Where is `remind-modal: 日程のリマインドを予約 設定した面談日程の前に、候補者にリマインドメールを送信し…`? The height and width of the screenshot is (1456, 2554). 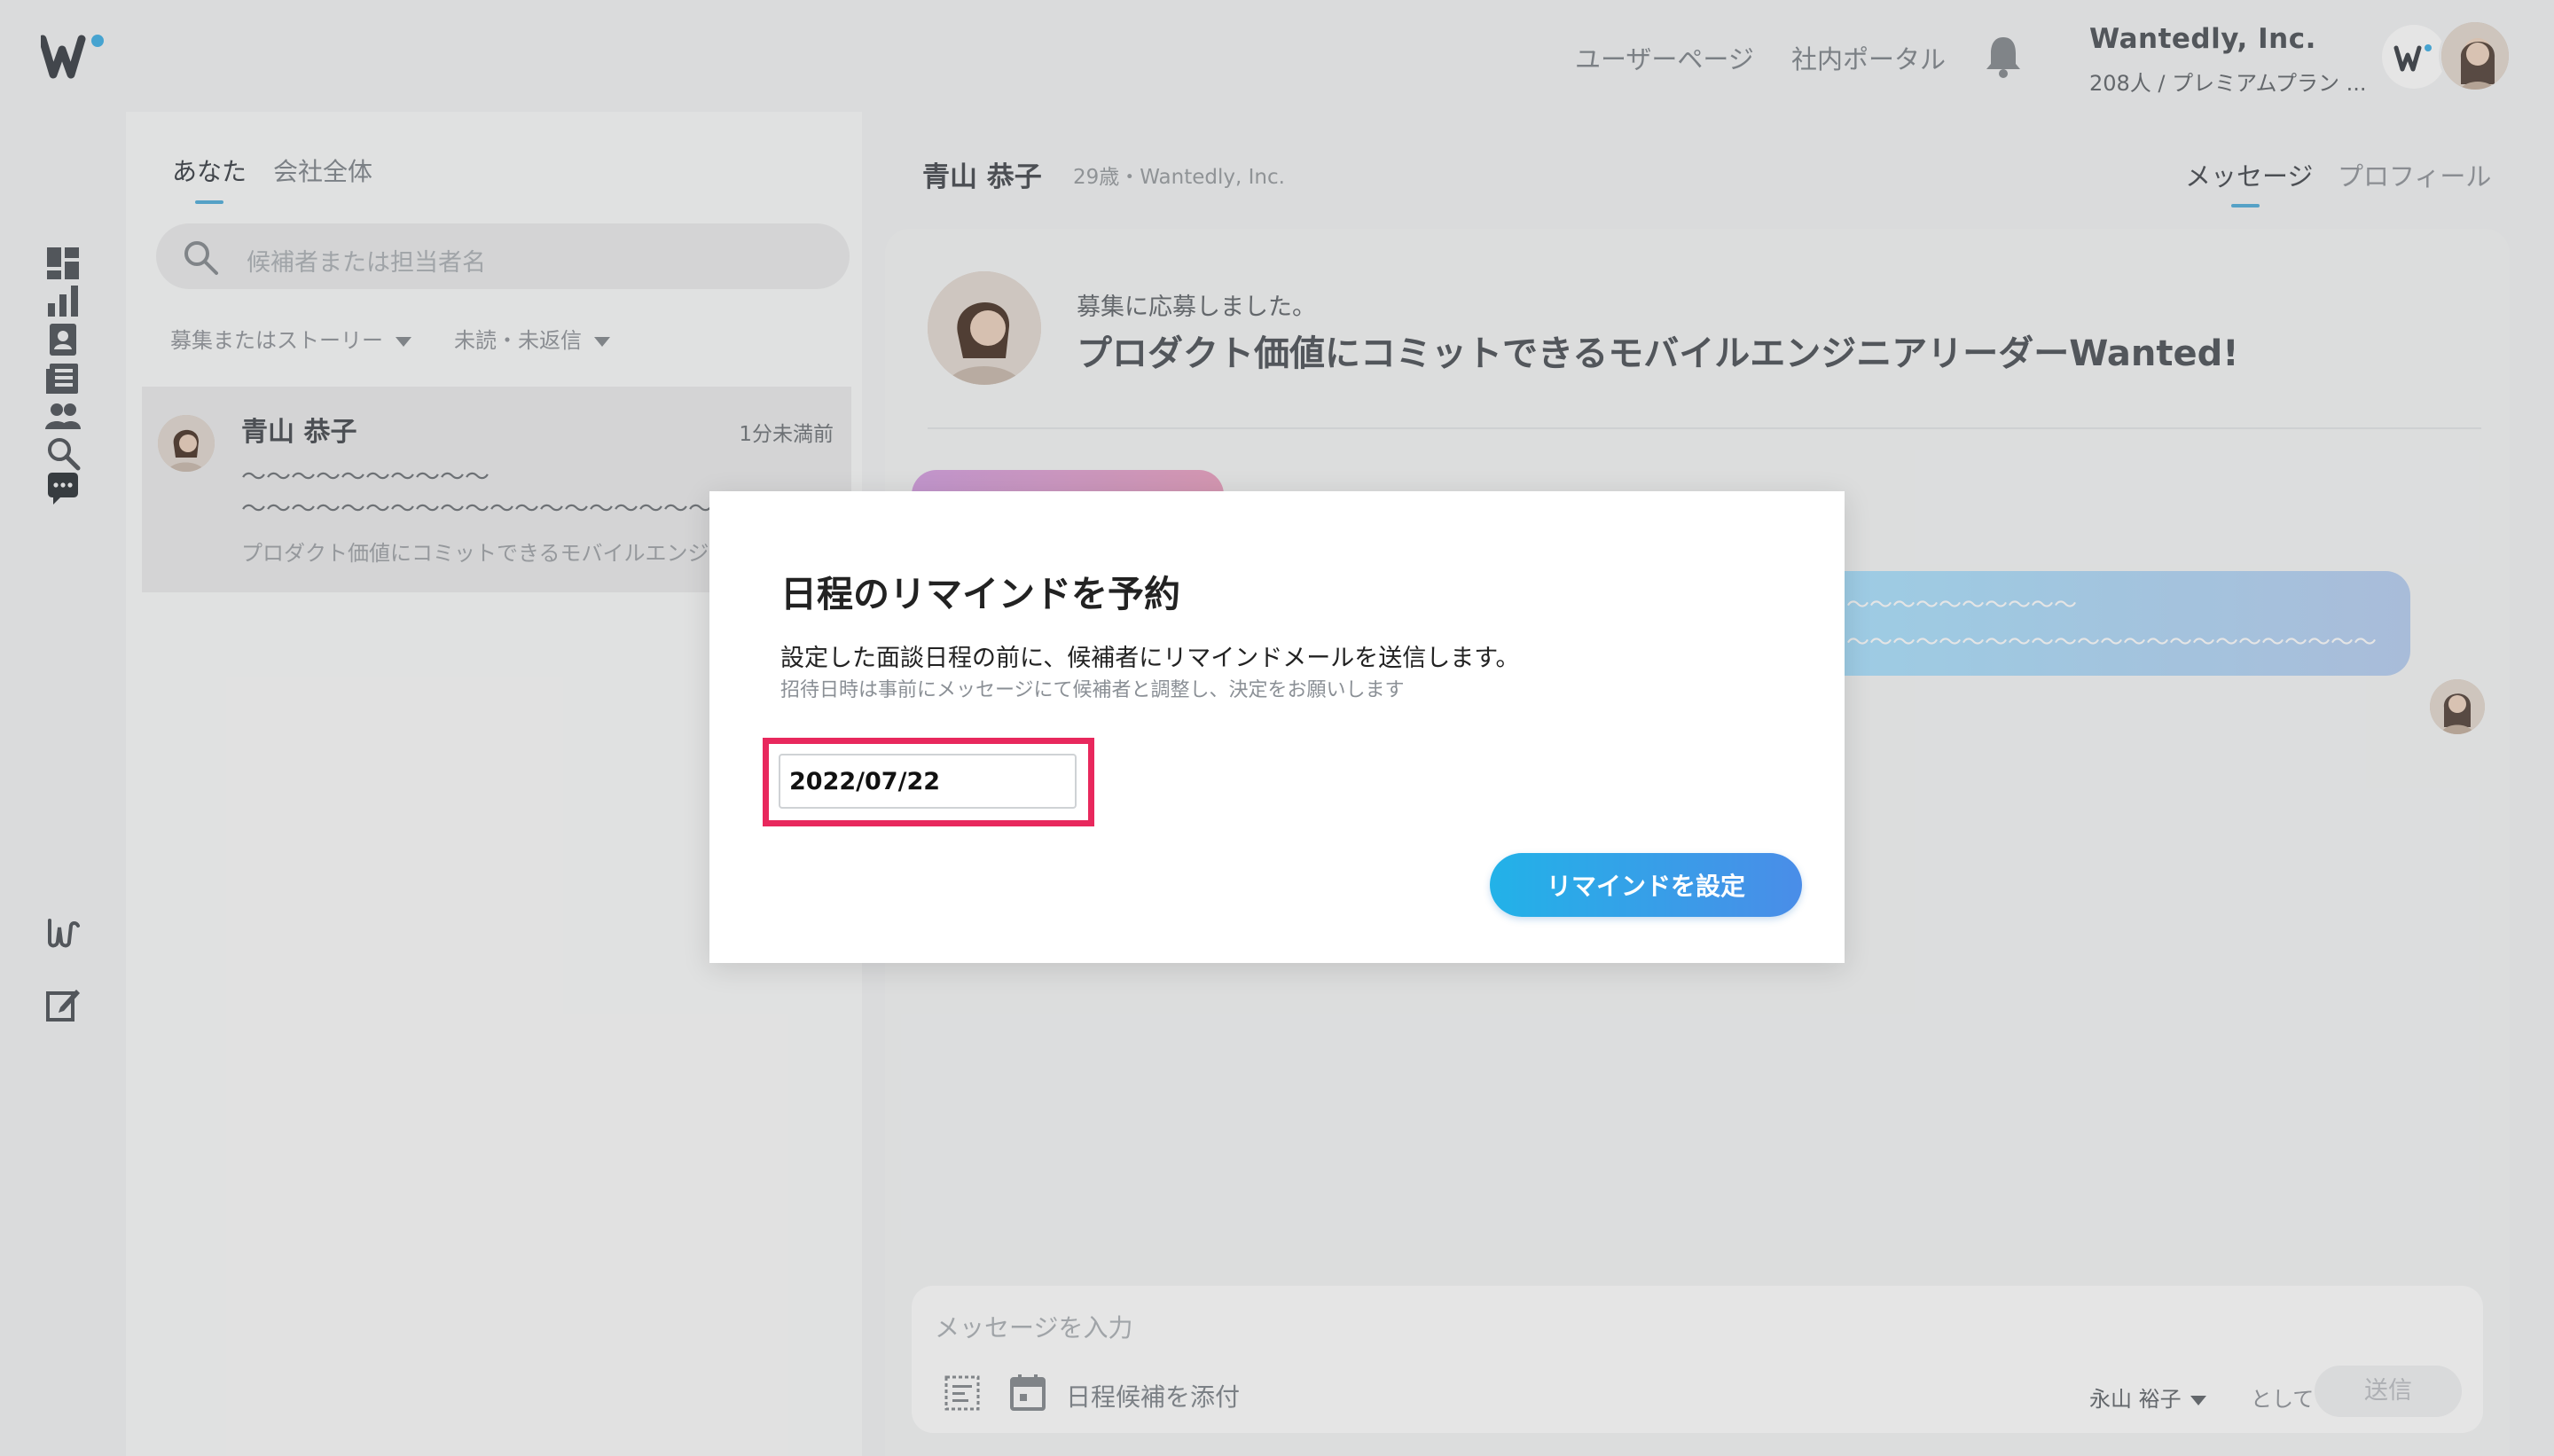 remind-modal: 日程のリマインドを予約 設定した面談日程の前に、候補者にリマインドメールを送信し… is located at coordinates (1277, 727).